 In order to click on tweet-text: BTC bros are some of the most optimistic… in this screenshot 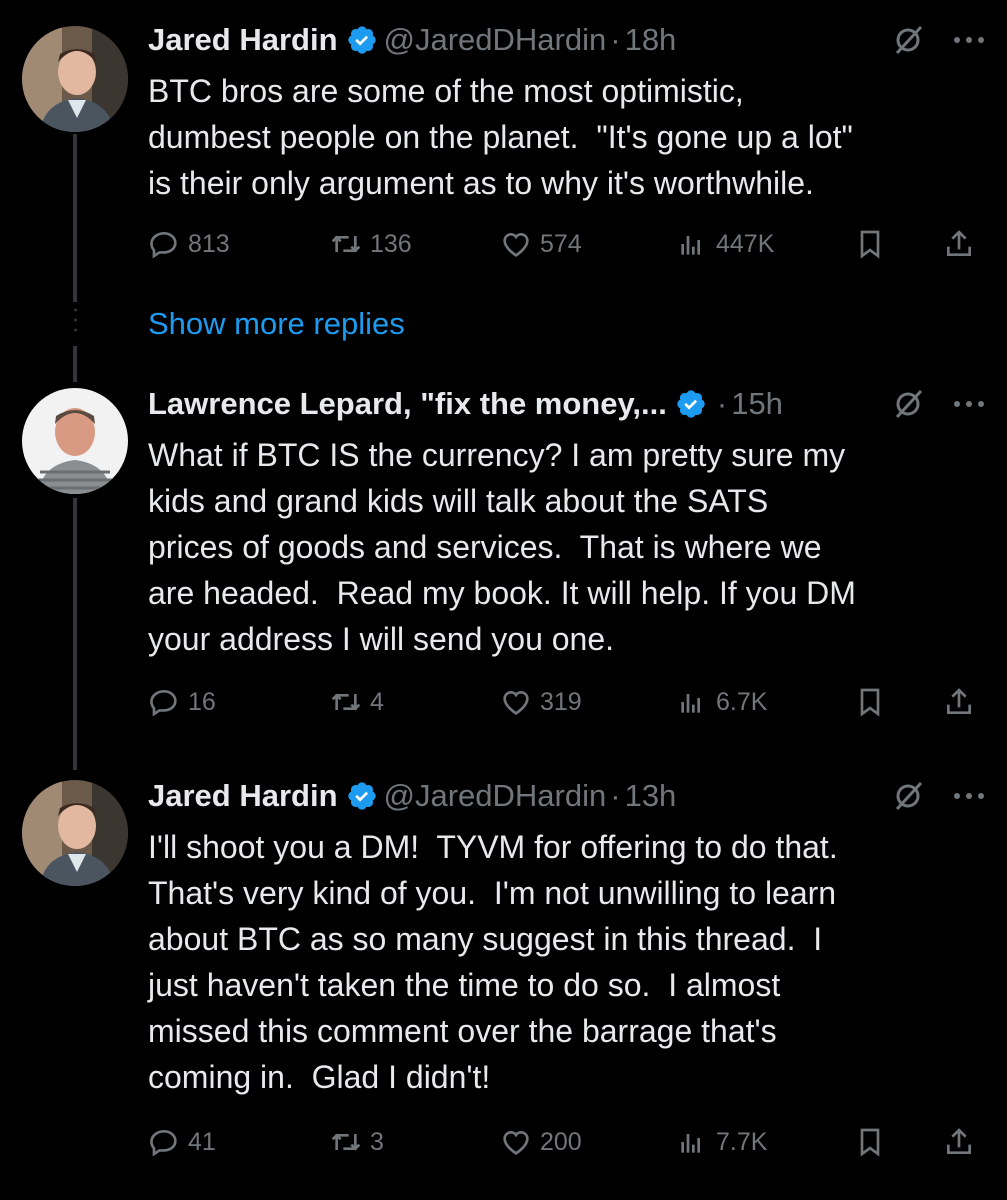, I will do `click(500, 137)`.